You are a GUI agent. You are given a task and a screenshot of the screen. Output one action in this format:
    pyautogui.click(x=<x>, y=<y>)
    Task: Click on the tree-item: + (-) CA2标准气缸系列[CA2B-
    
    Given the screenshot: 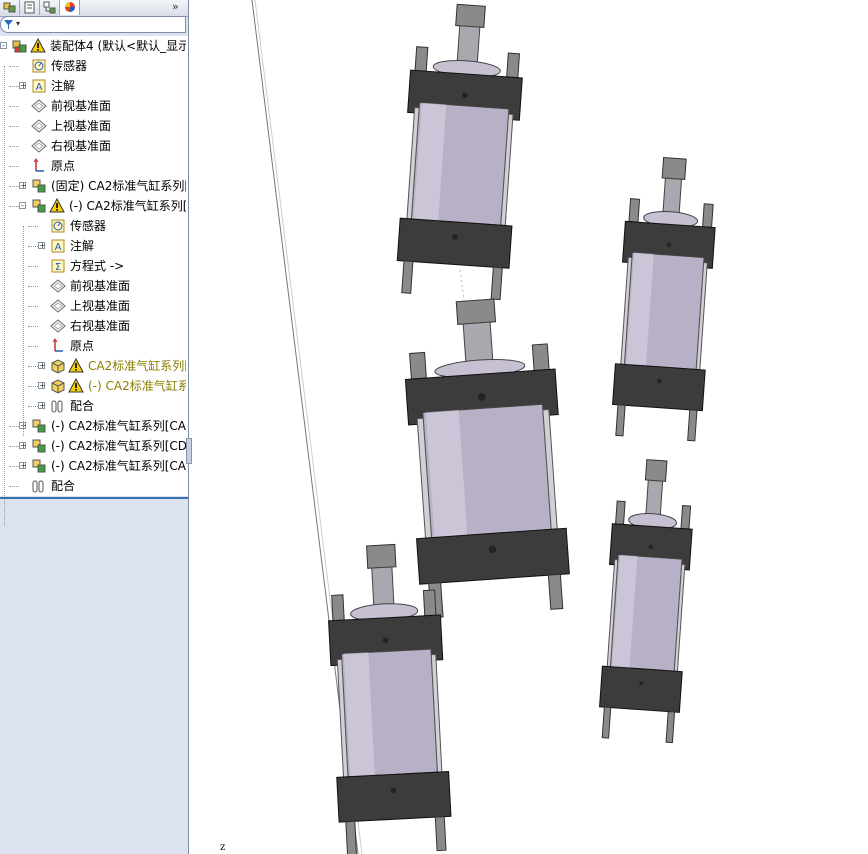 What is the action you would take?
    pyautogui.click(x=93, y=466)
    